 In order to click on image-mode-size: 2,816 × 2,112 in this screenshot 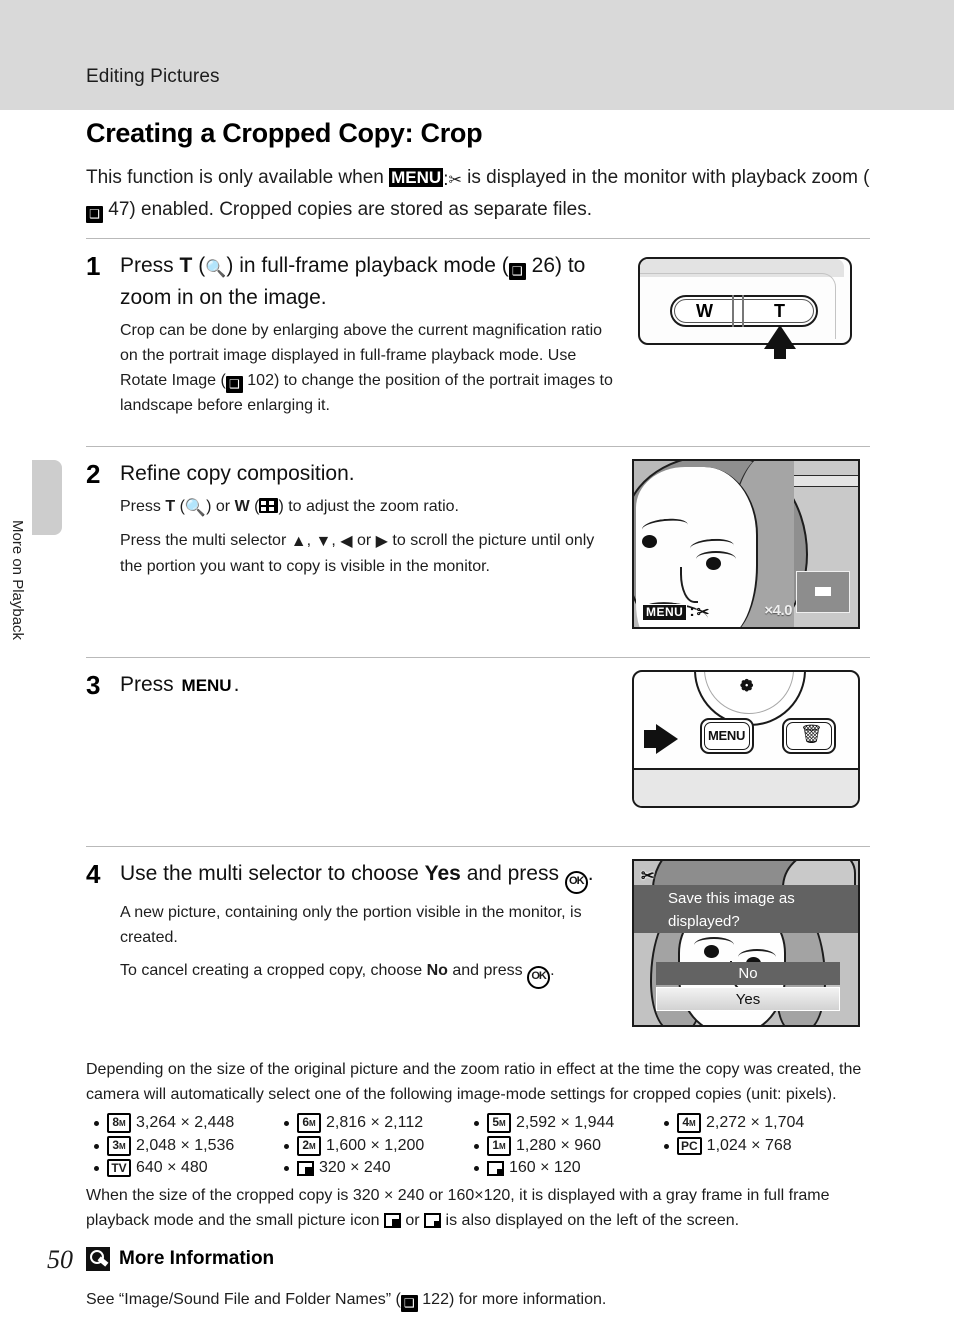, I will do `click(375, 1122)`.